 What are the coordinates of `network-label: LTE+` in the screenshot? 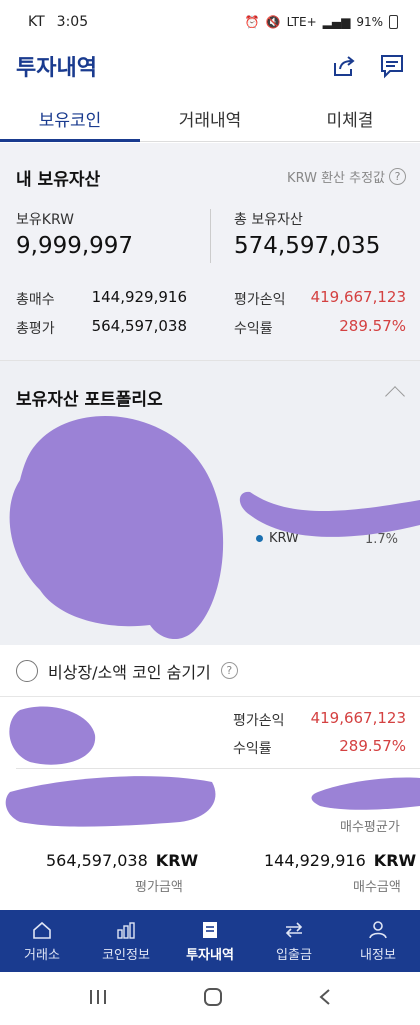 It's located at (301, 22).